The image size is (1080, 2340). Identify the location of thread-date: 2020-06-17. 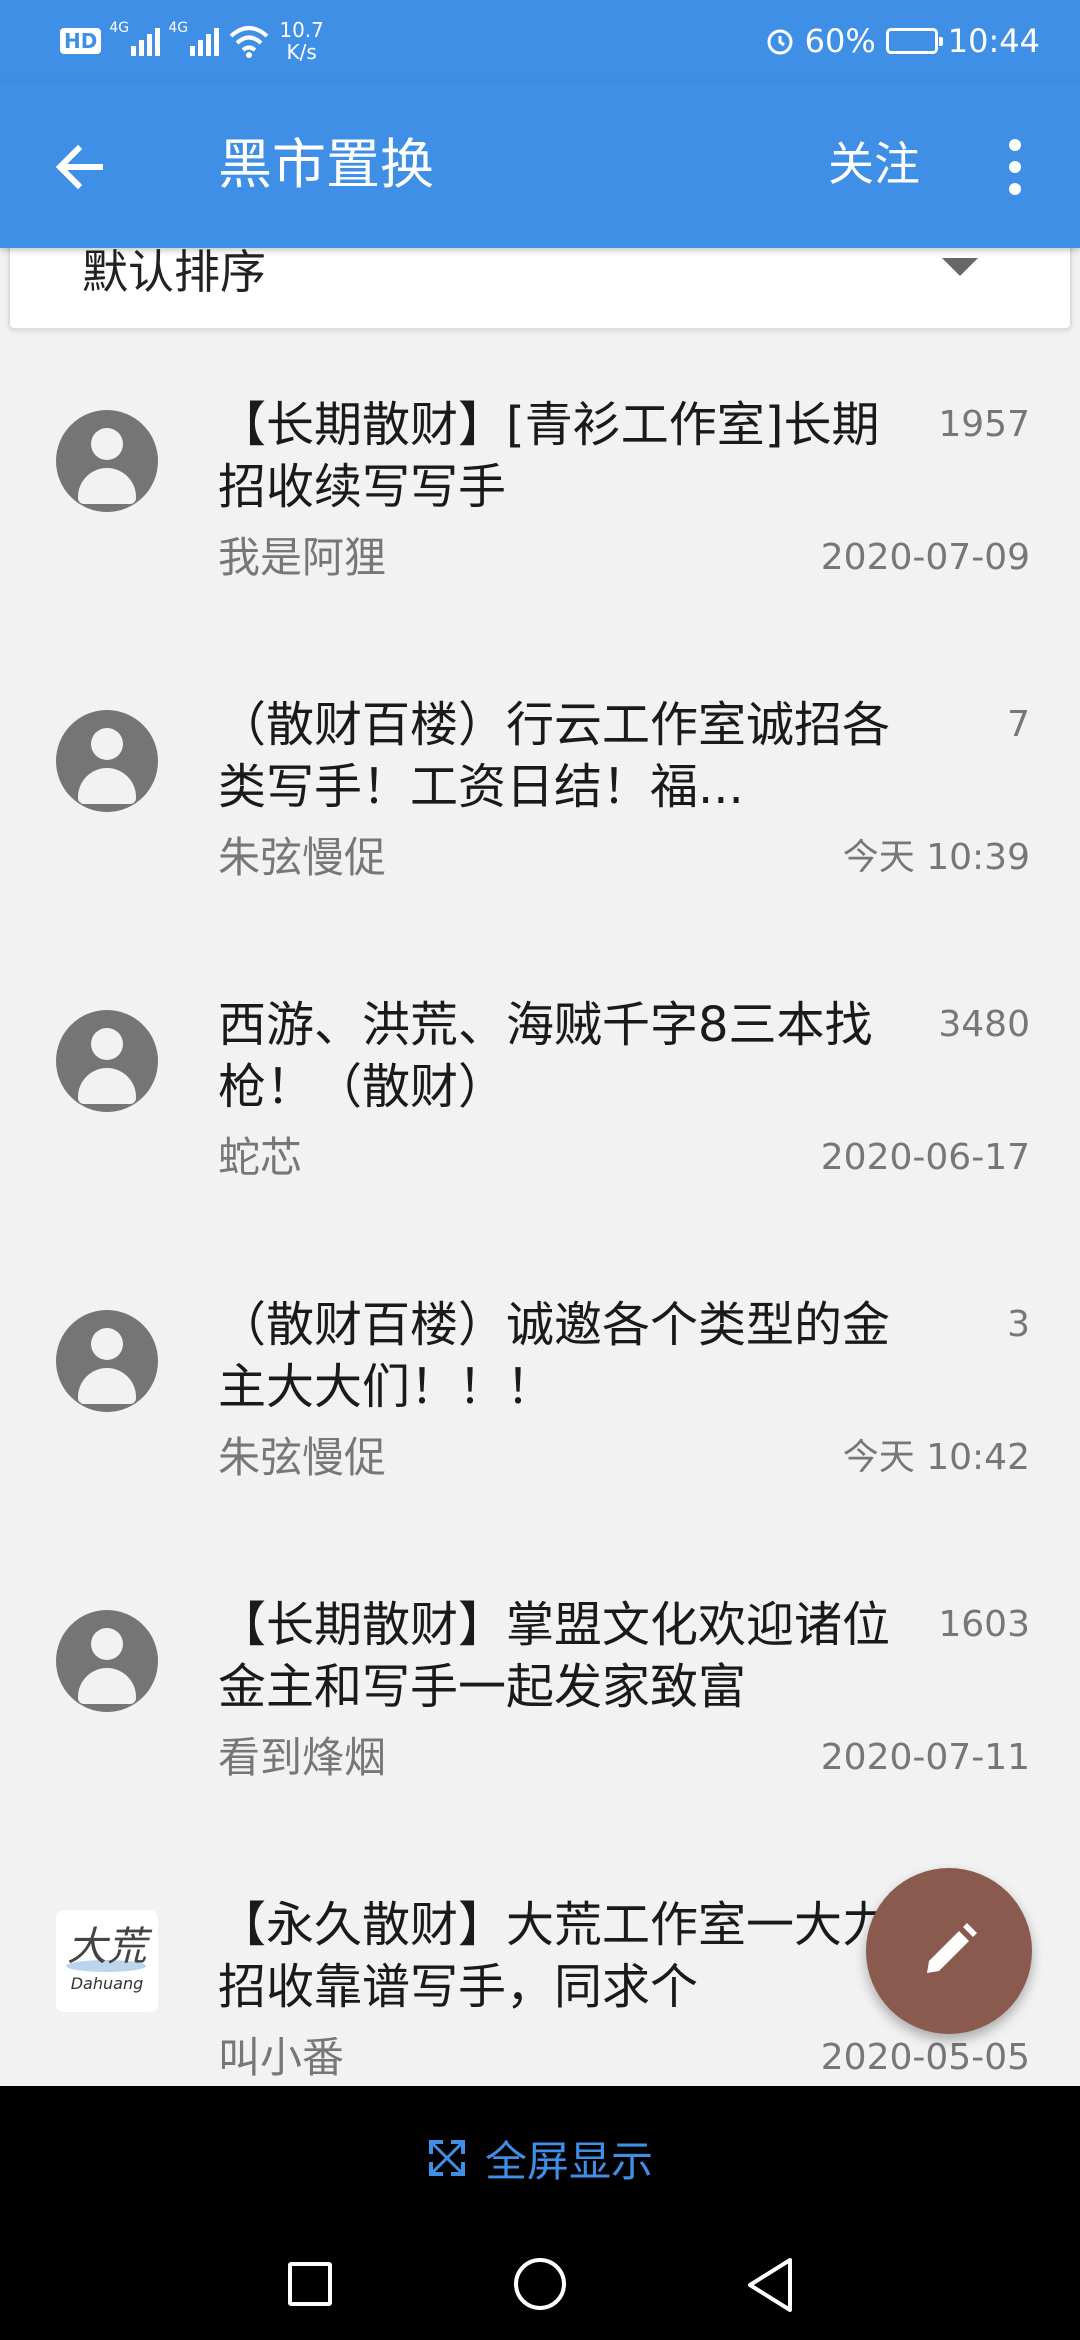
(925, 1157).